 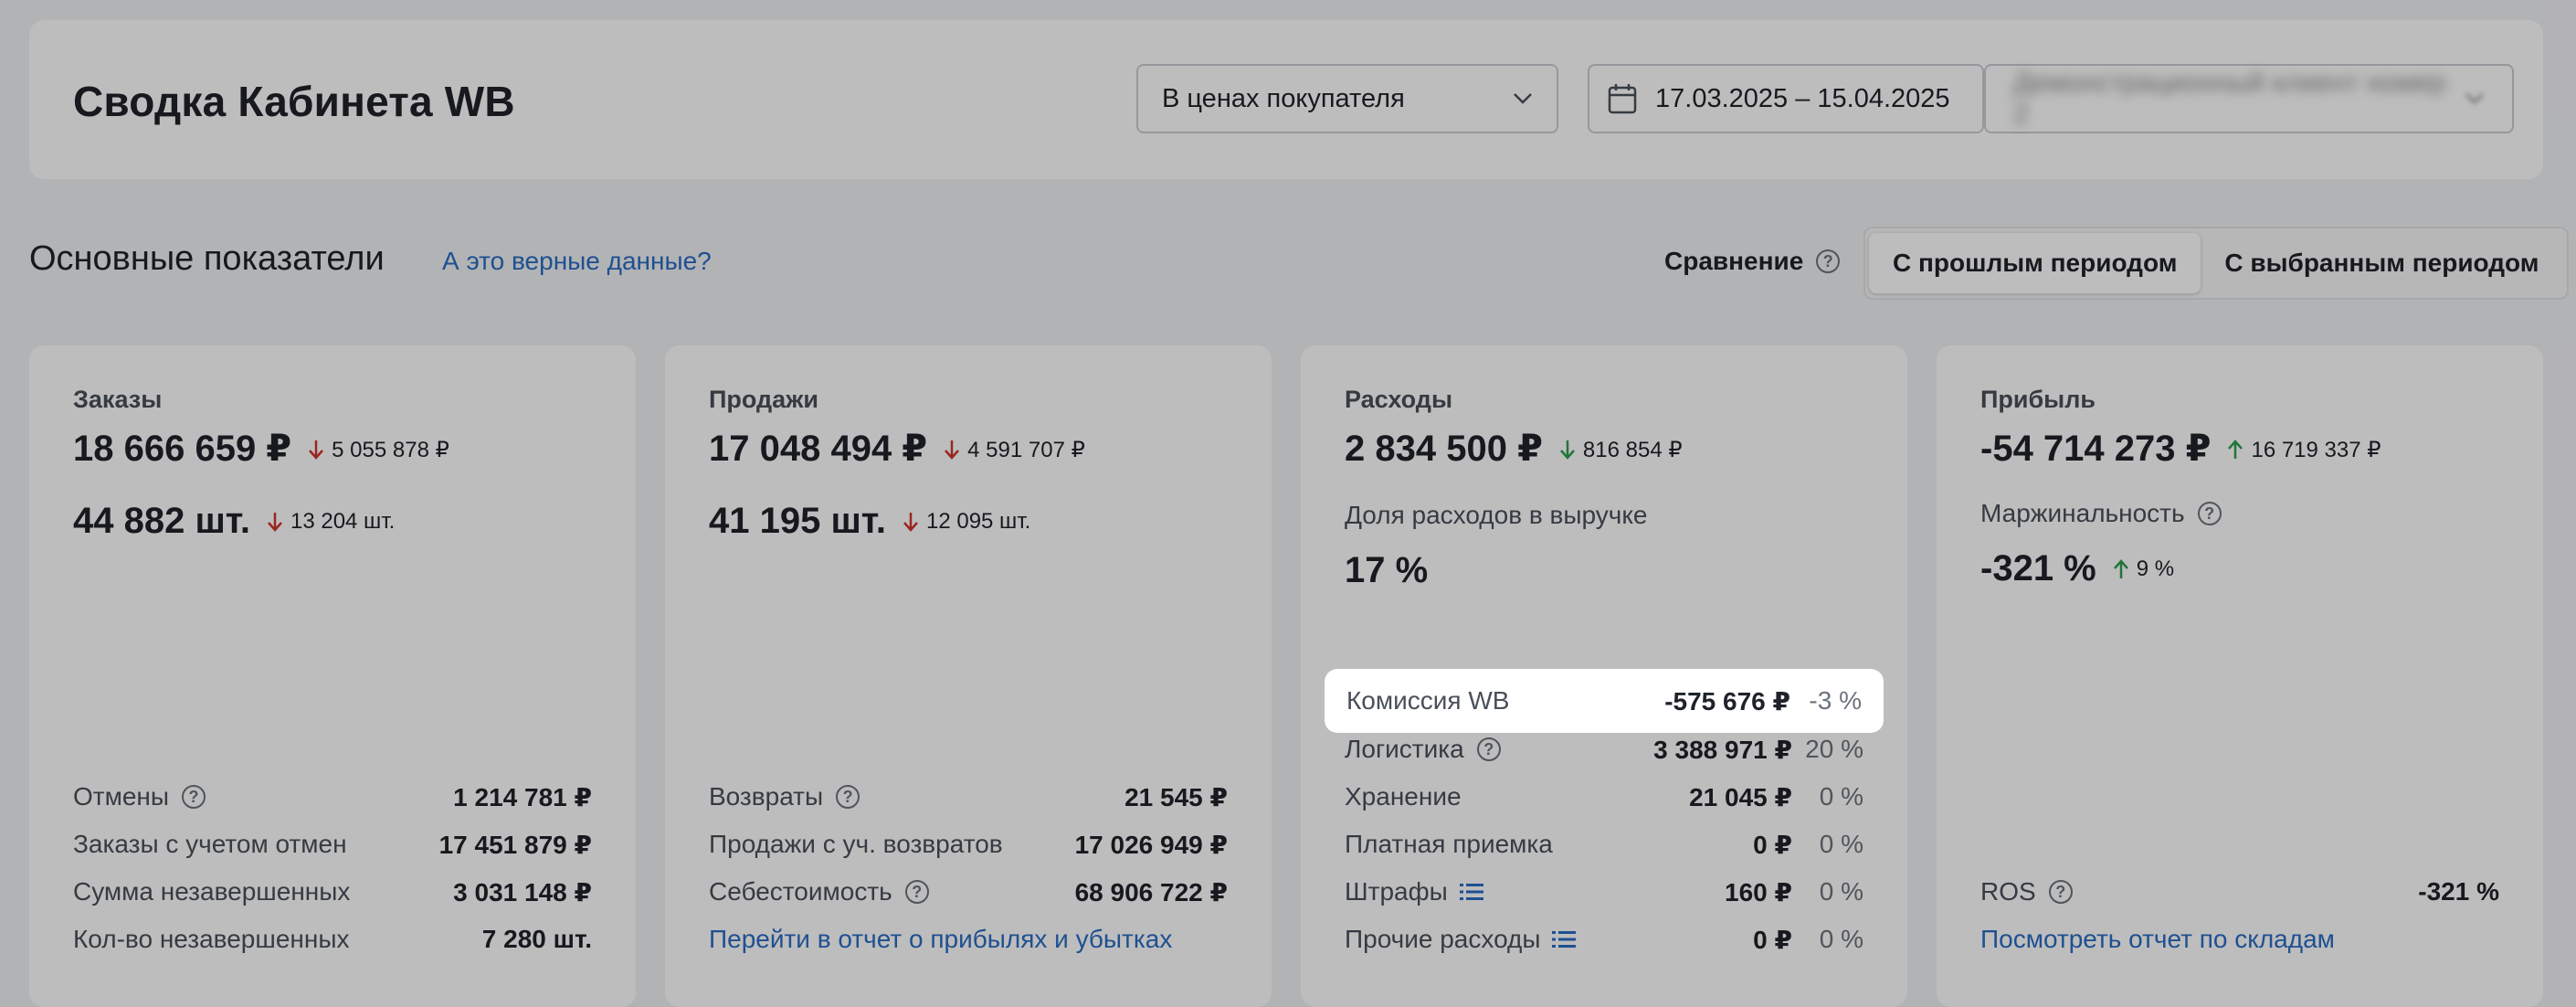 I want to click on sales-count: 41 195 шт., so click(x=797, y=521).